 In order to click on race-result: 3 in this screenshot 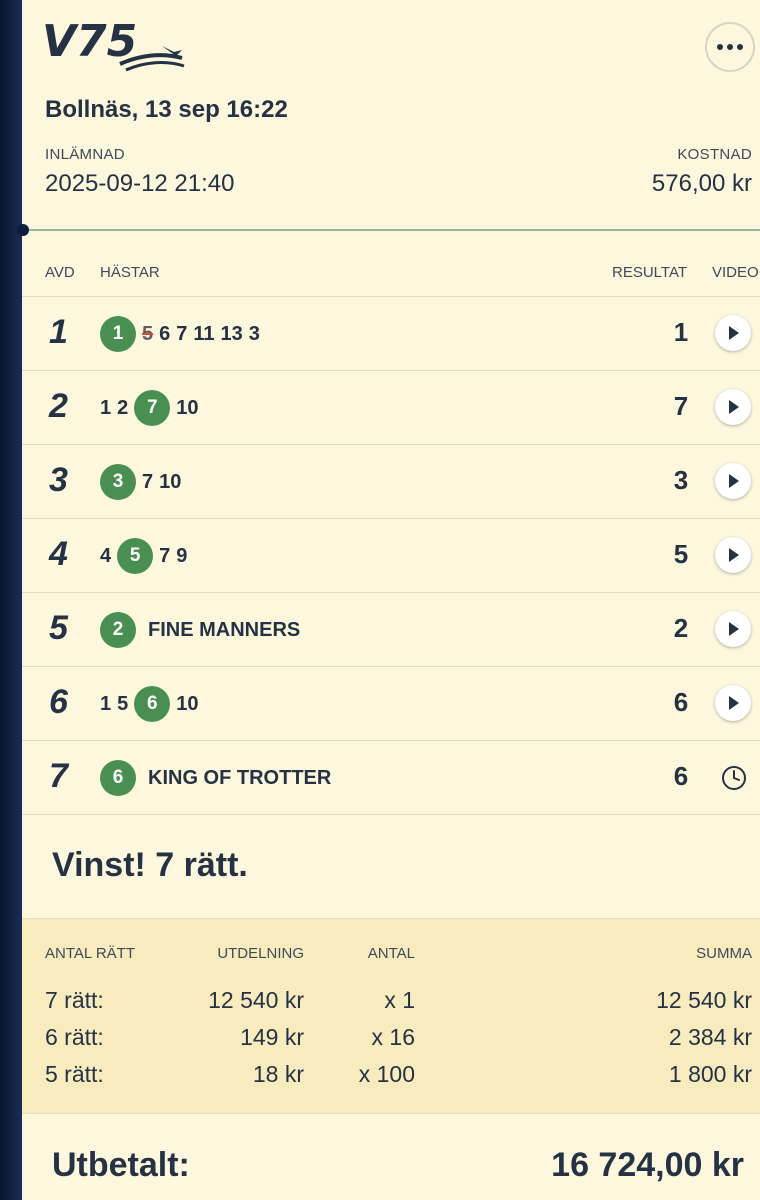, I will do `click(681, 480)`.